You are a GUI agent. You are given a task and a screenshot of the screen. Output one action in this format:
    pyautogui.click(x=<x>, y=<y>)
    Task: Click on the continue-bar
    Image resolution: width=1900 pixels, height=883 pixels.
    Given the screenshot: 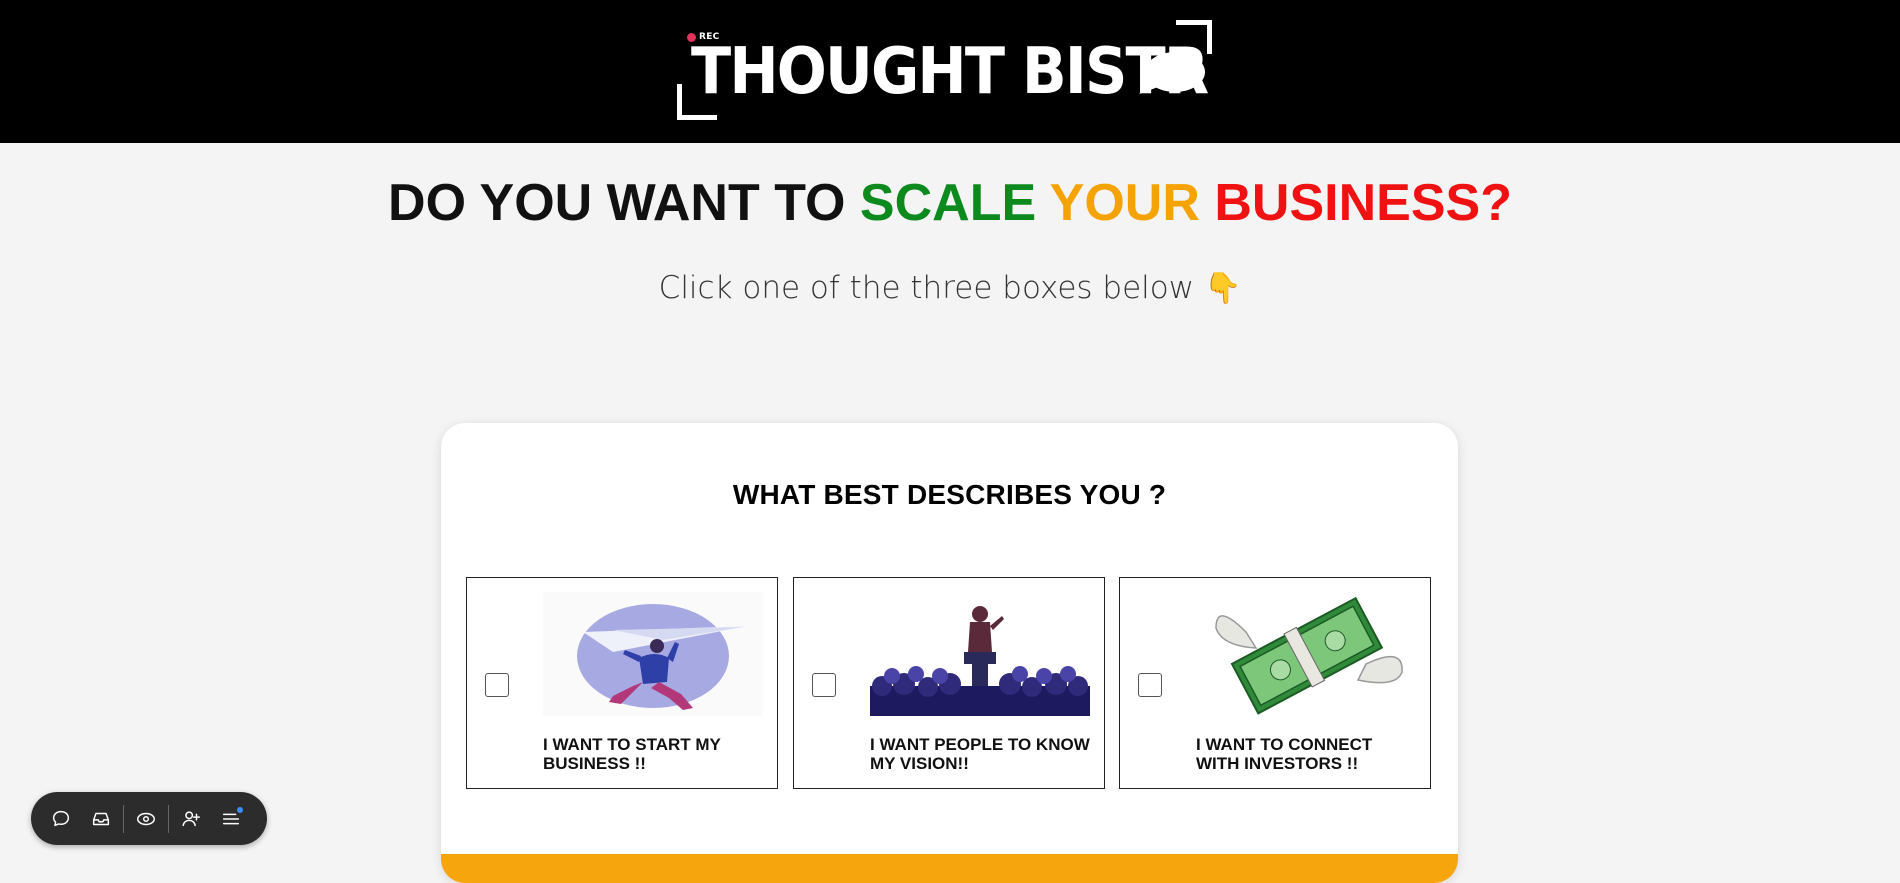 What is the action you would take?
    pyautogui.click(x=949, y=868)
    